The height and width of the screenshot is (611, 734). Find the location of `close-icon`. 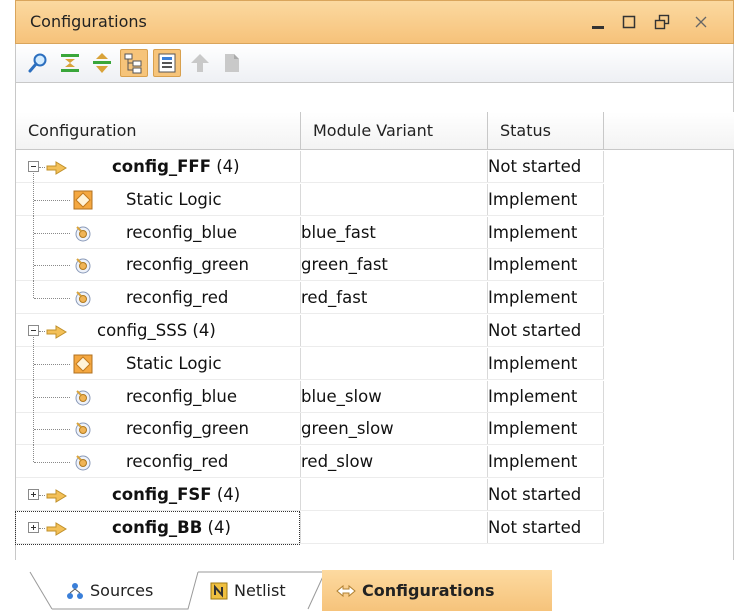

close-icon is located at coordinates (701, 22).